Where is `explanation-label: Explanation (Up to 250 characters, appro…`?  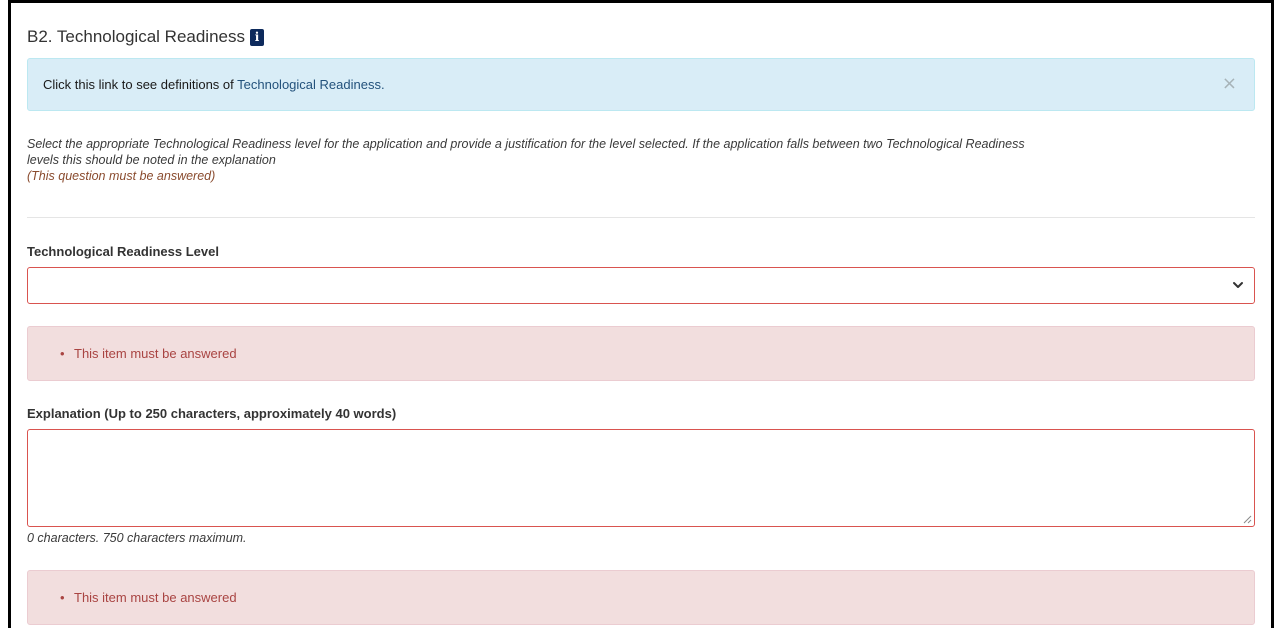
explanation-label: Explanation (Up to 250 characters, appro… is located at coordinates (212, 413).